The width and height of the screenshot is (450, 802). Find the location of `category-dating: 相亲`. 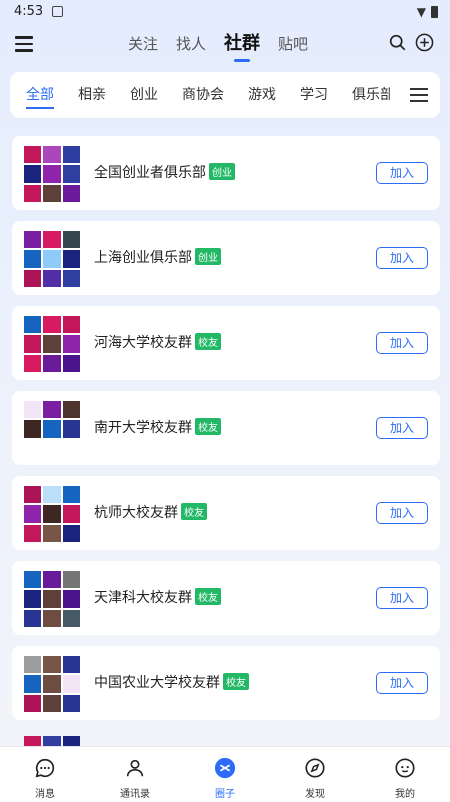

category-dating: 相亲 is located at coordinates (92, 95).